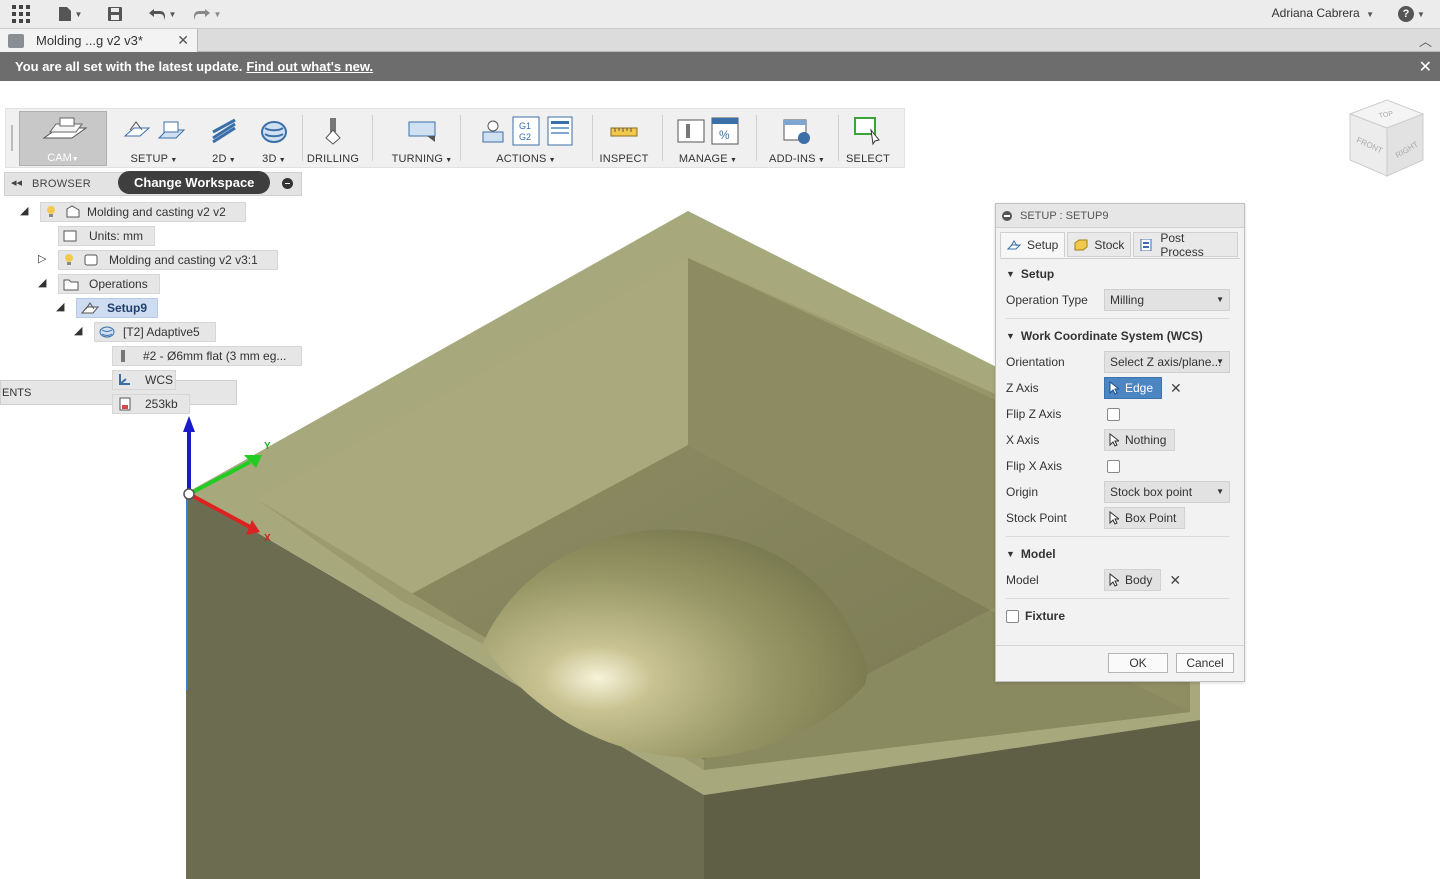 This screenshot has height=879, width=1440. Describe the element at coordinates (1146, 440) in the screenshot. I see `x-axis-value: Nothing` at that location.